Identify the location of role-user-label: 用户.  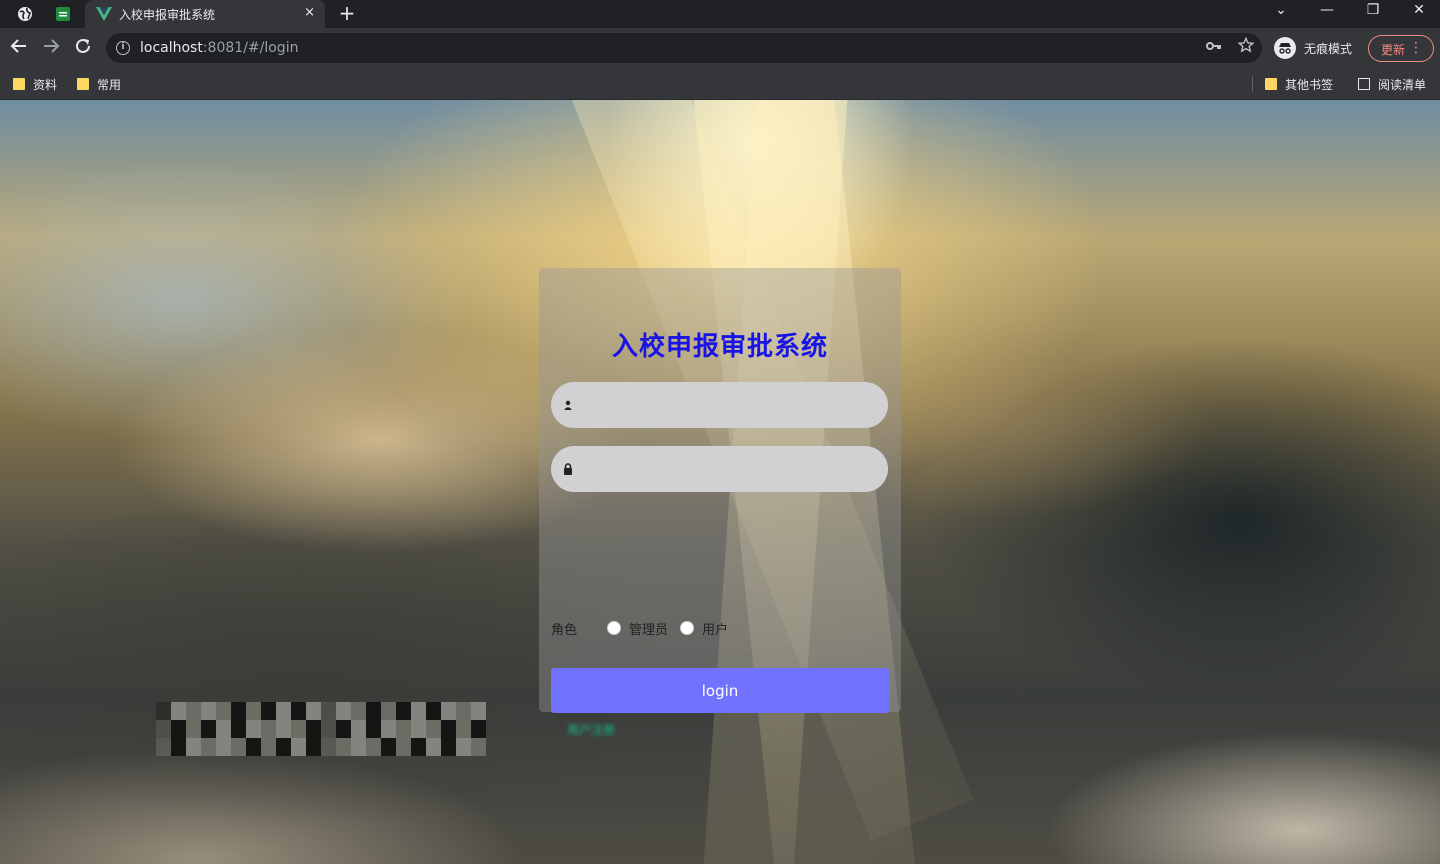
(715, 628).